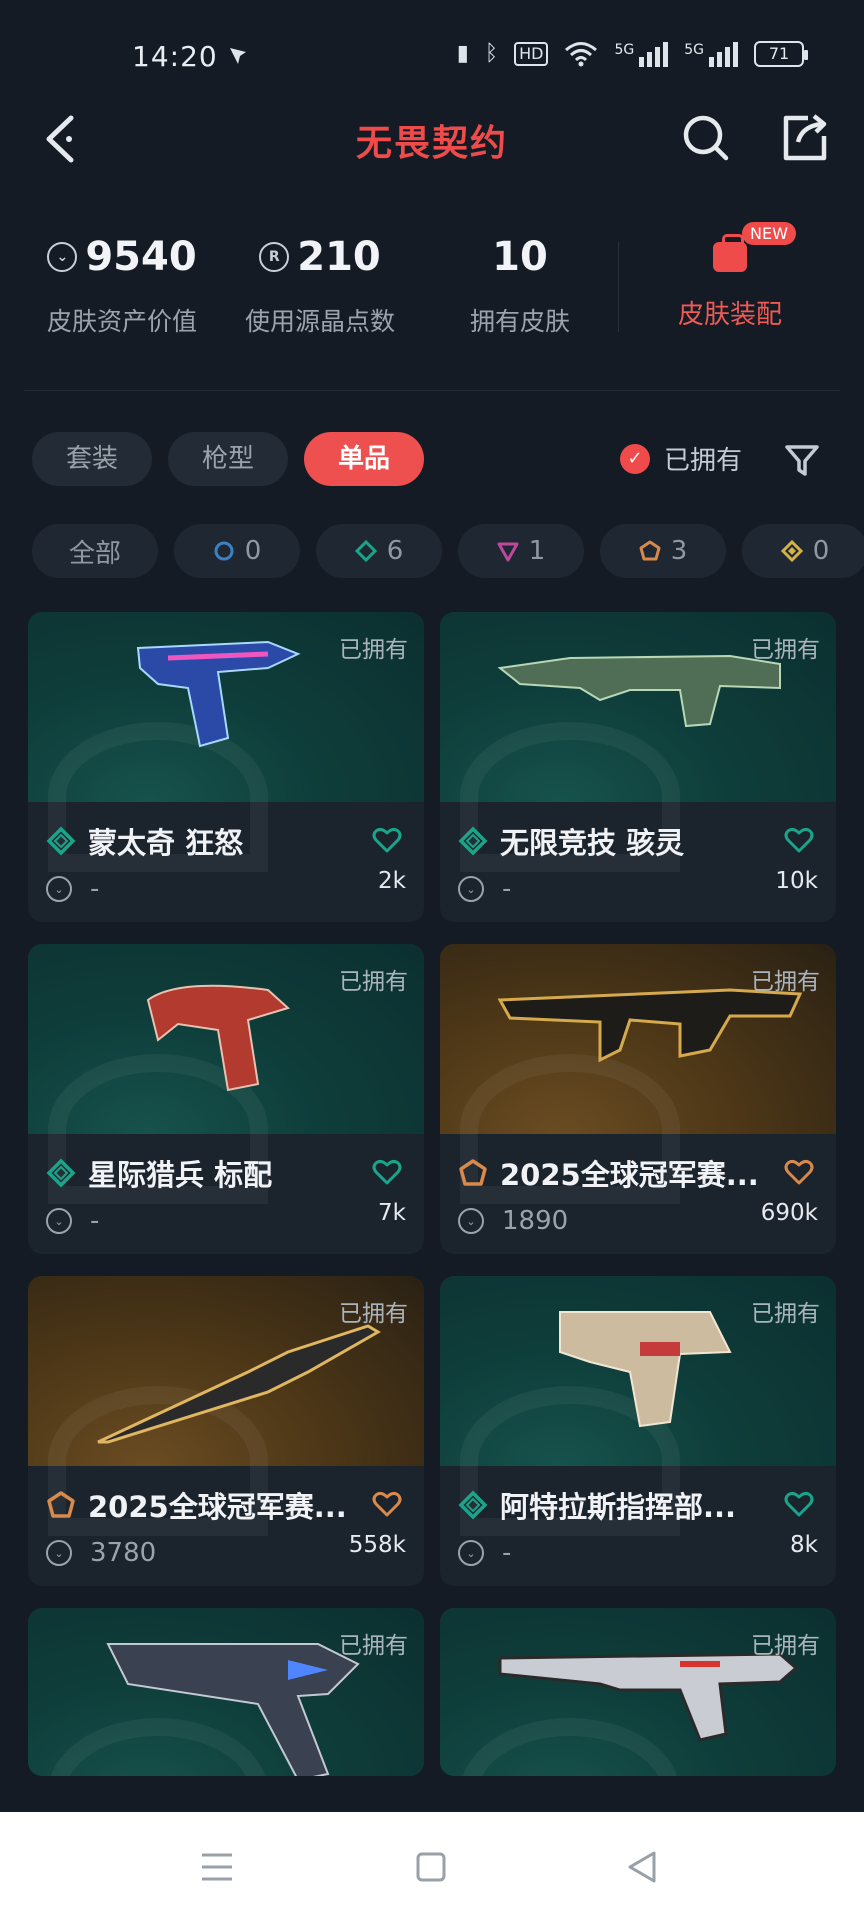 This screenshot has width=864, height=1920. Describe the element at coordinates (226, 1431) in the screenshot. I see `skin-card: 已拥有 2025全球冠军赛... ⌄ 3780 558k` at that location.